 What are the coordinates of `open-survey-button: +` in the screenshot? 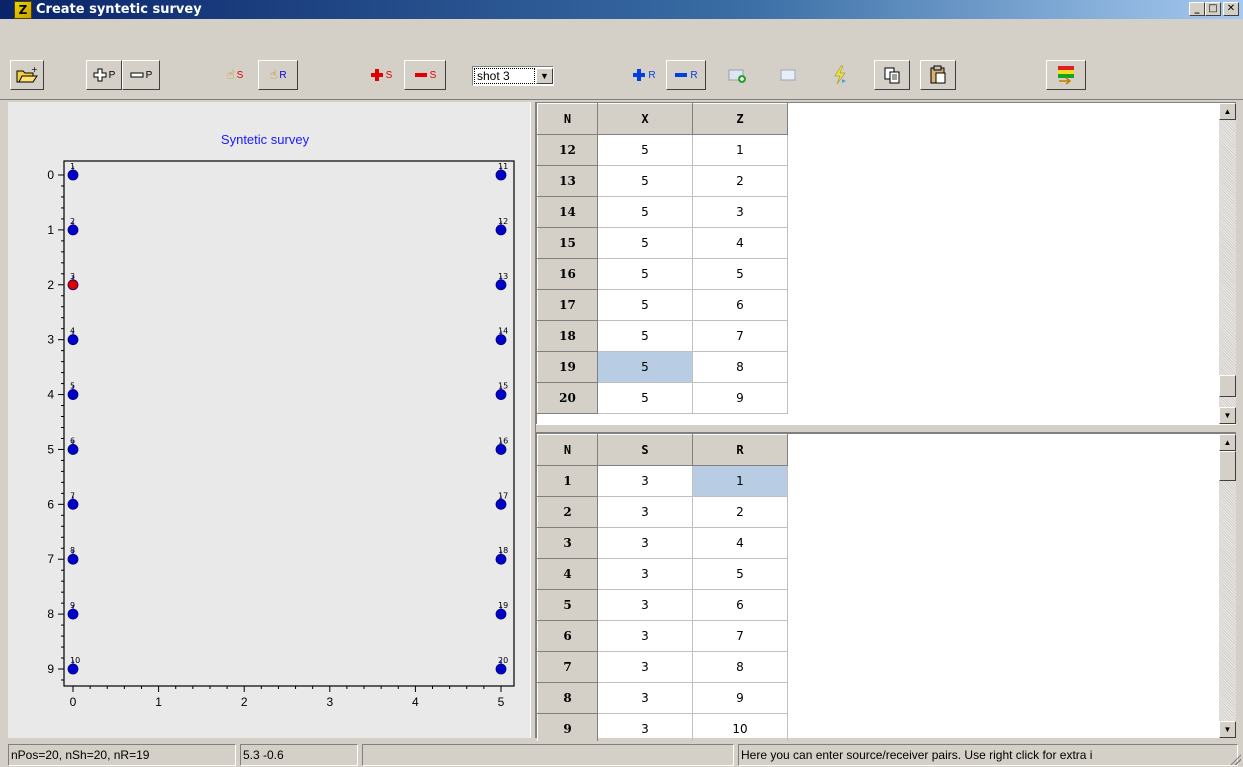 It's located at (27, 75).